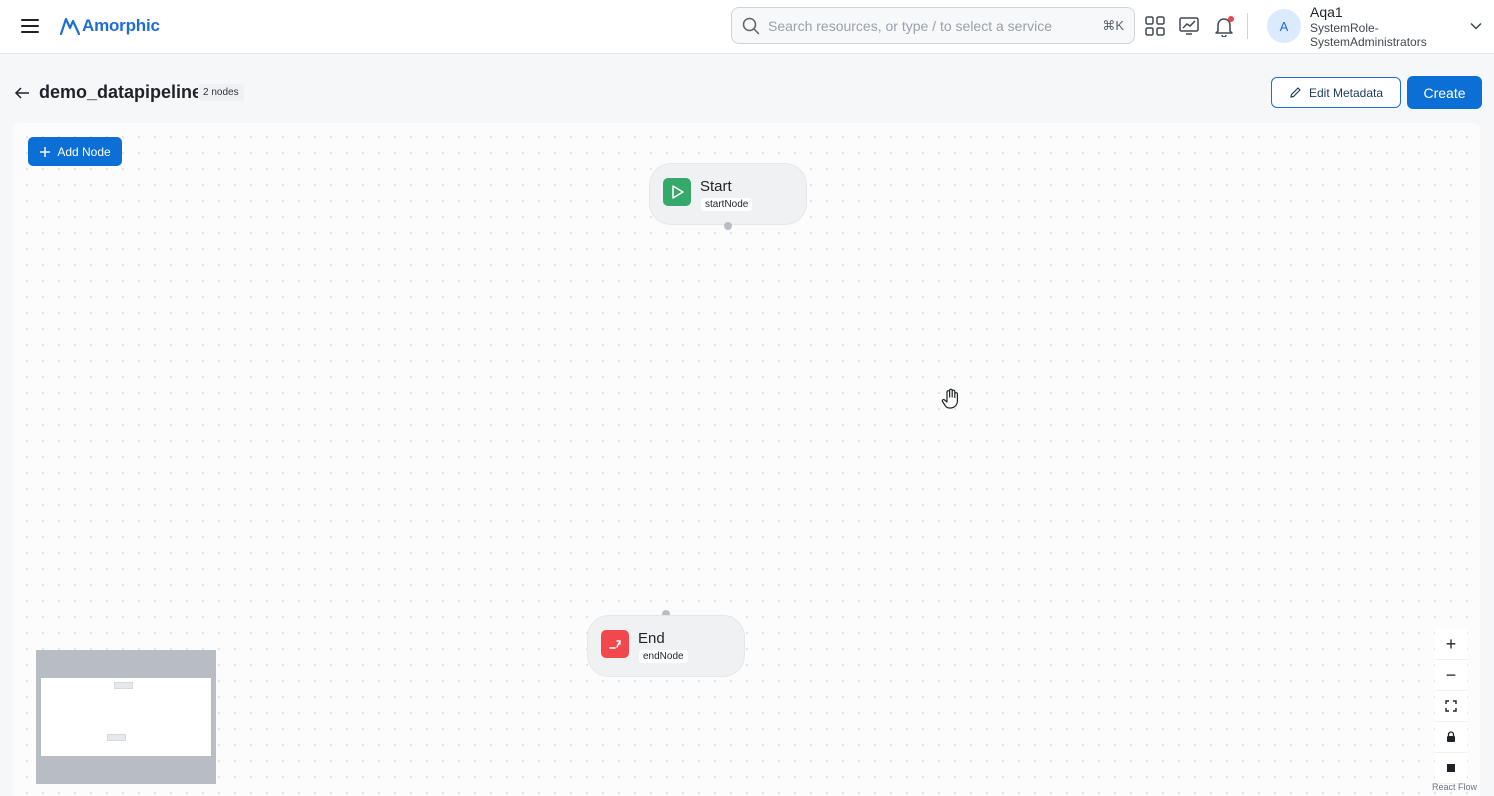 The image size is (1494, 796). What do you see at coordinates (663, 656) in the screenshot?
I see `node-type: endNode` at bounding box center [663, 656].